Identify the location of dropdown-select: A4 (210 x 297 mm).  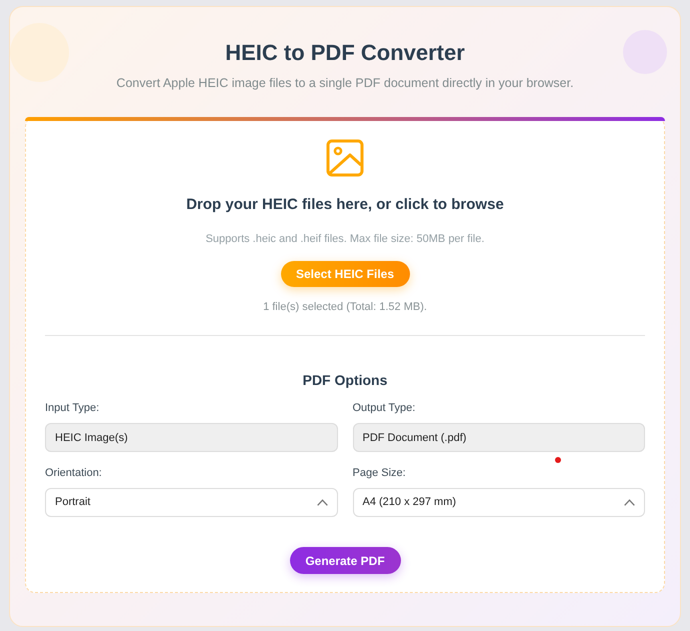
(498, 502).